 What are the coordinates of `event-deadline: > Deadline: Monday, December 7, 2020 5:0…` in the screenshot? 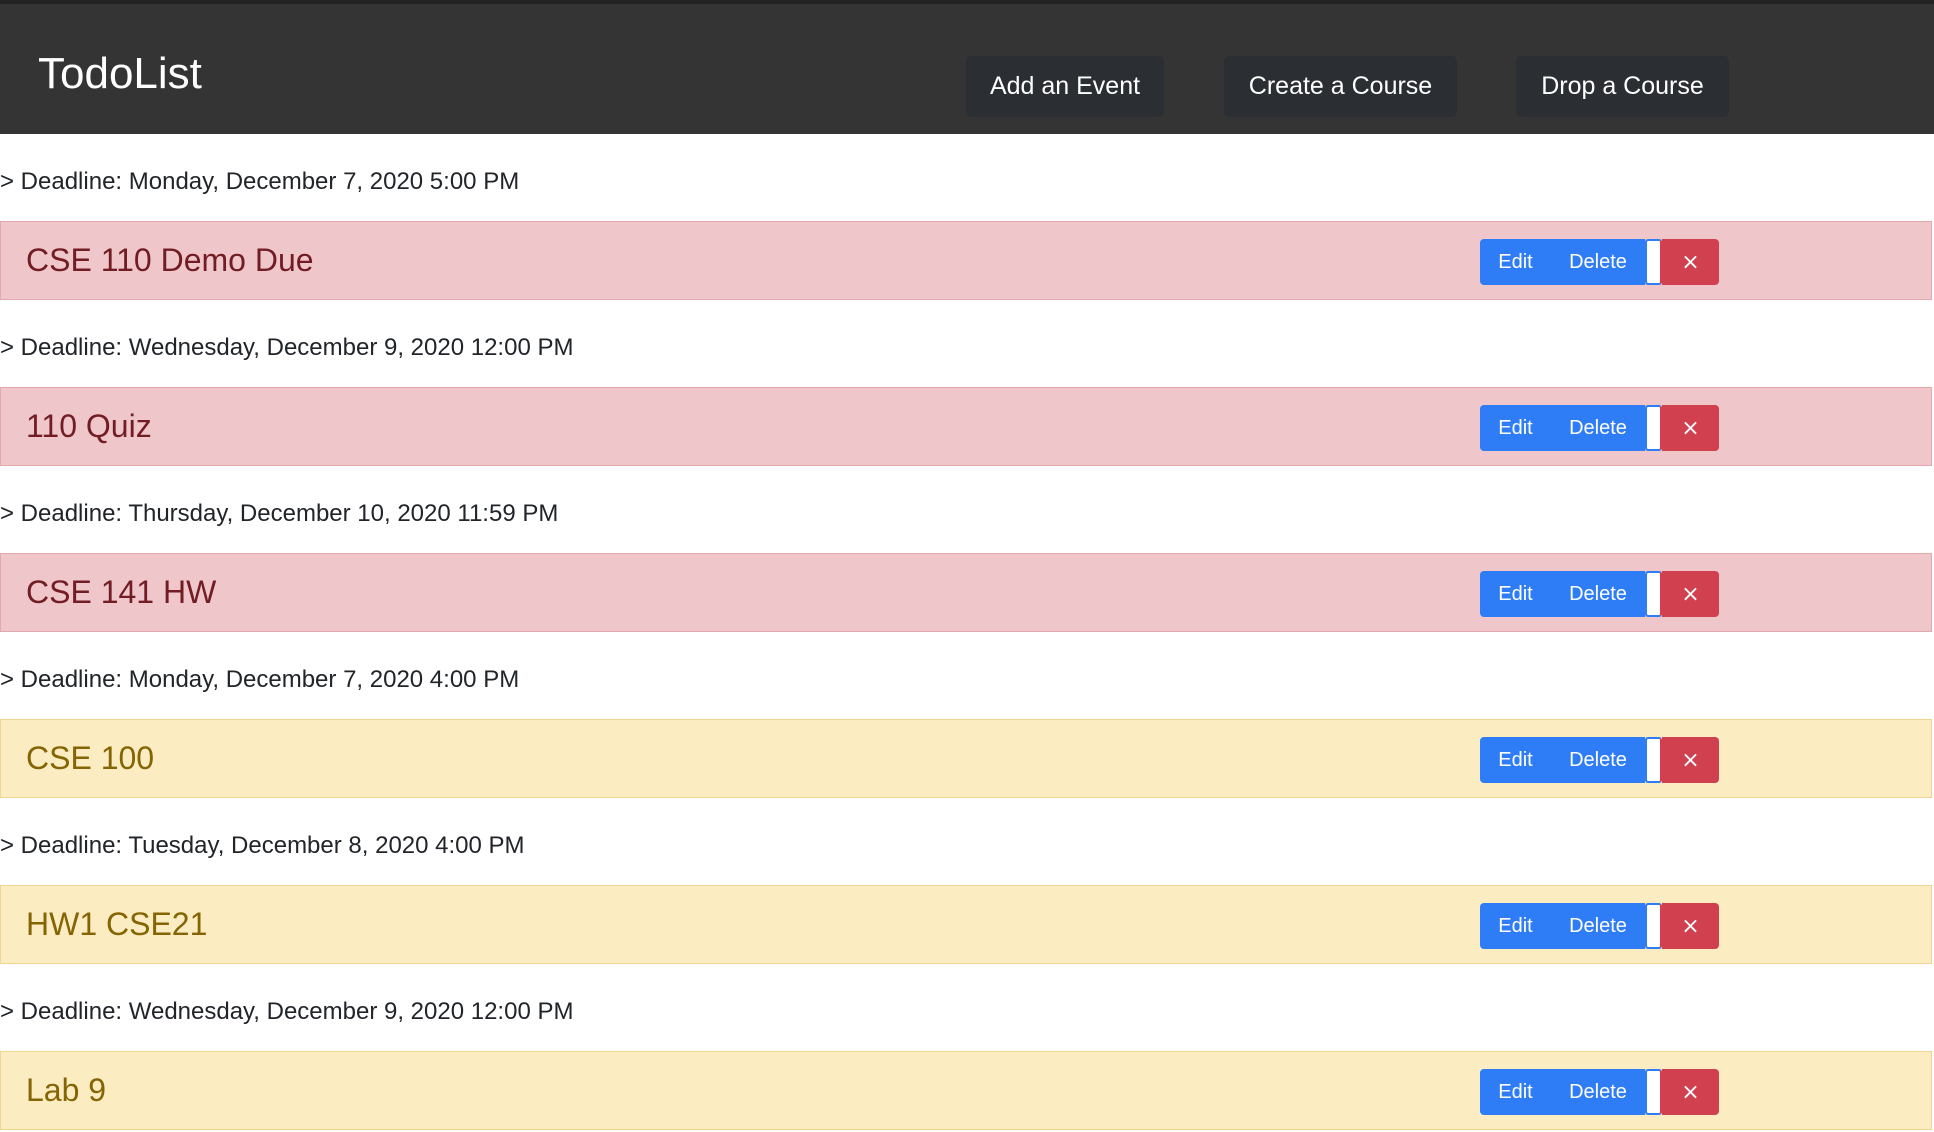 It's located at (260, 181).